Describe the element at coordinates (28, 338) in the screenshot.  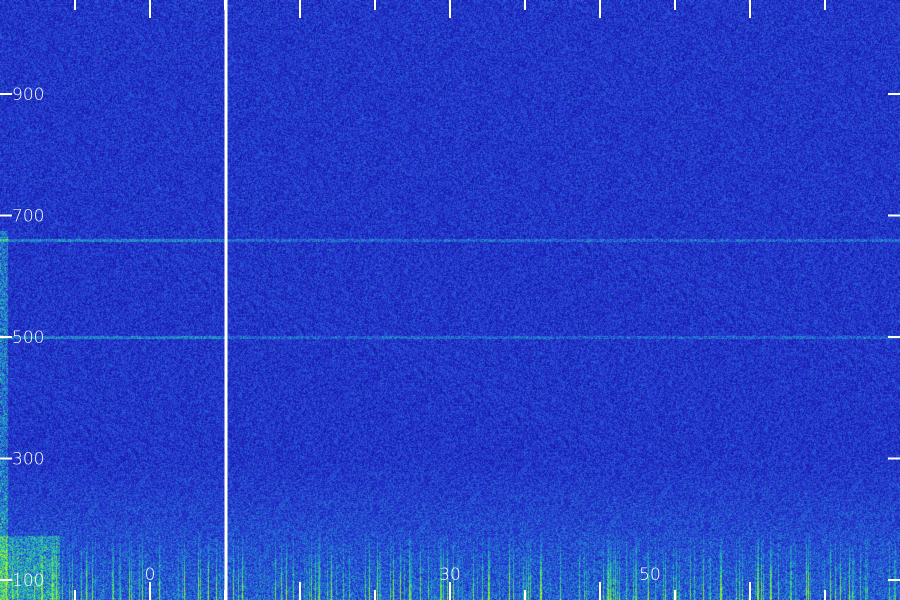
I see `y-tick-label: 500` at that location.